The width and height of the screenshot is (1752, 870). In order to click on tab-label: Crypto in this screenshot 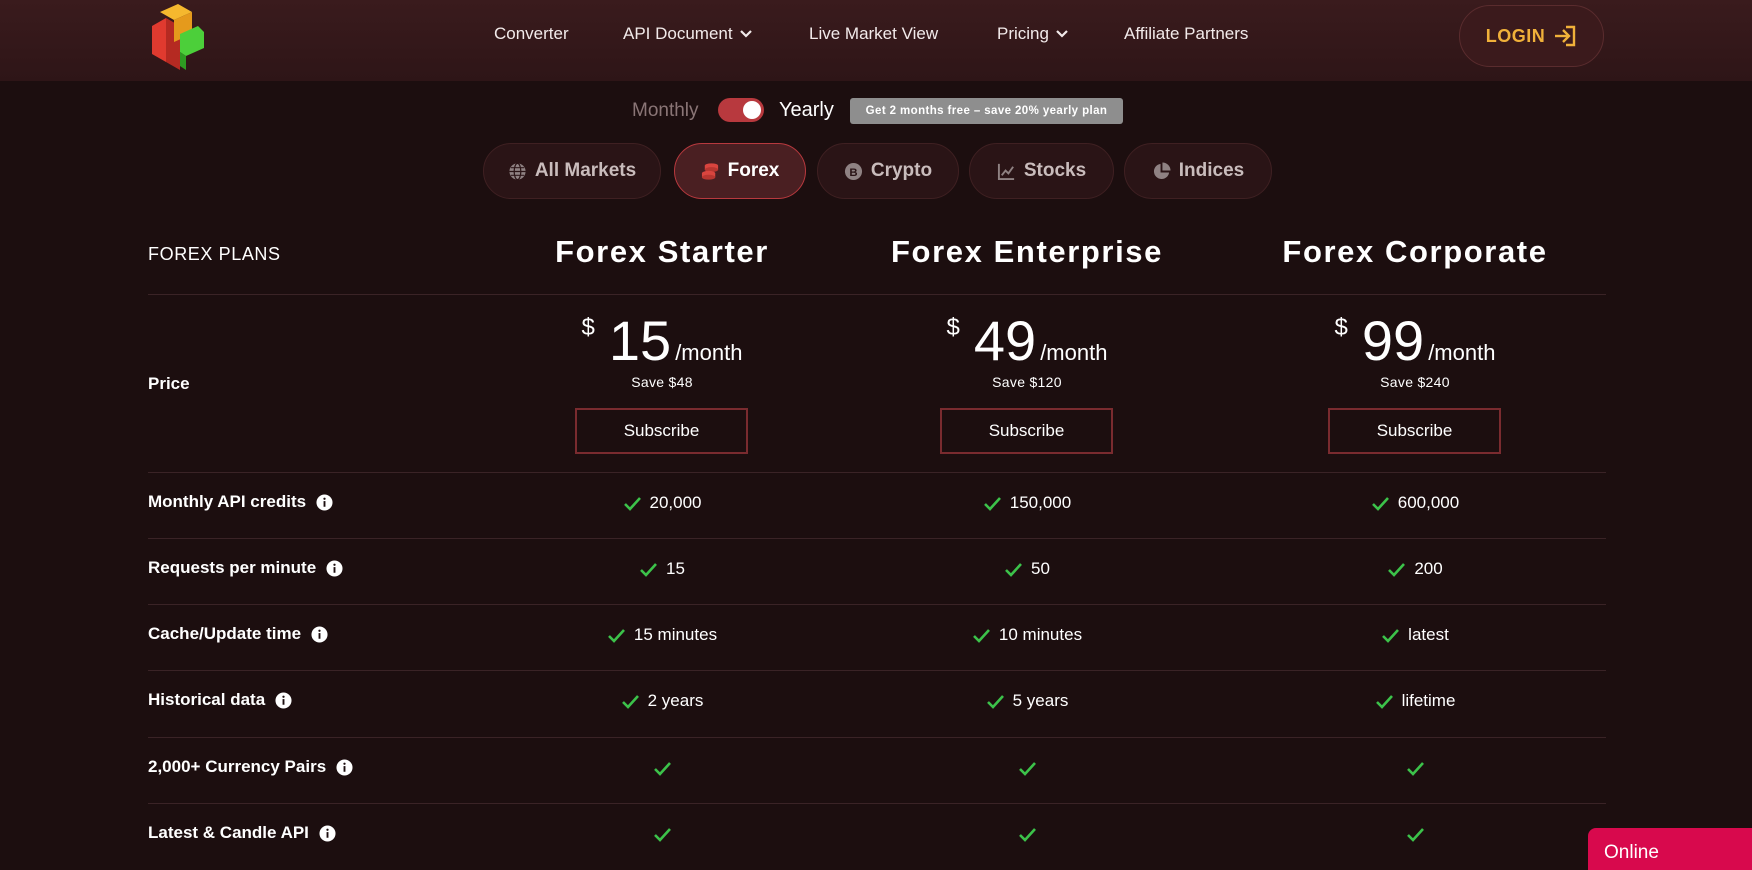, I will do `click(901, 170)`.